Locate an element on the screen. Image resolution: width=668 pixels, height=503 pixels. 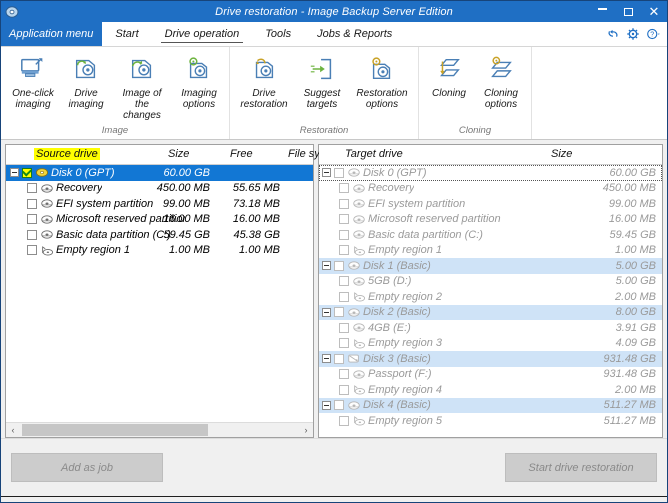
status-bar is located at coordinates (334, 499).